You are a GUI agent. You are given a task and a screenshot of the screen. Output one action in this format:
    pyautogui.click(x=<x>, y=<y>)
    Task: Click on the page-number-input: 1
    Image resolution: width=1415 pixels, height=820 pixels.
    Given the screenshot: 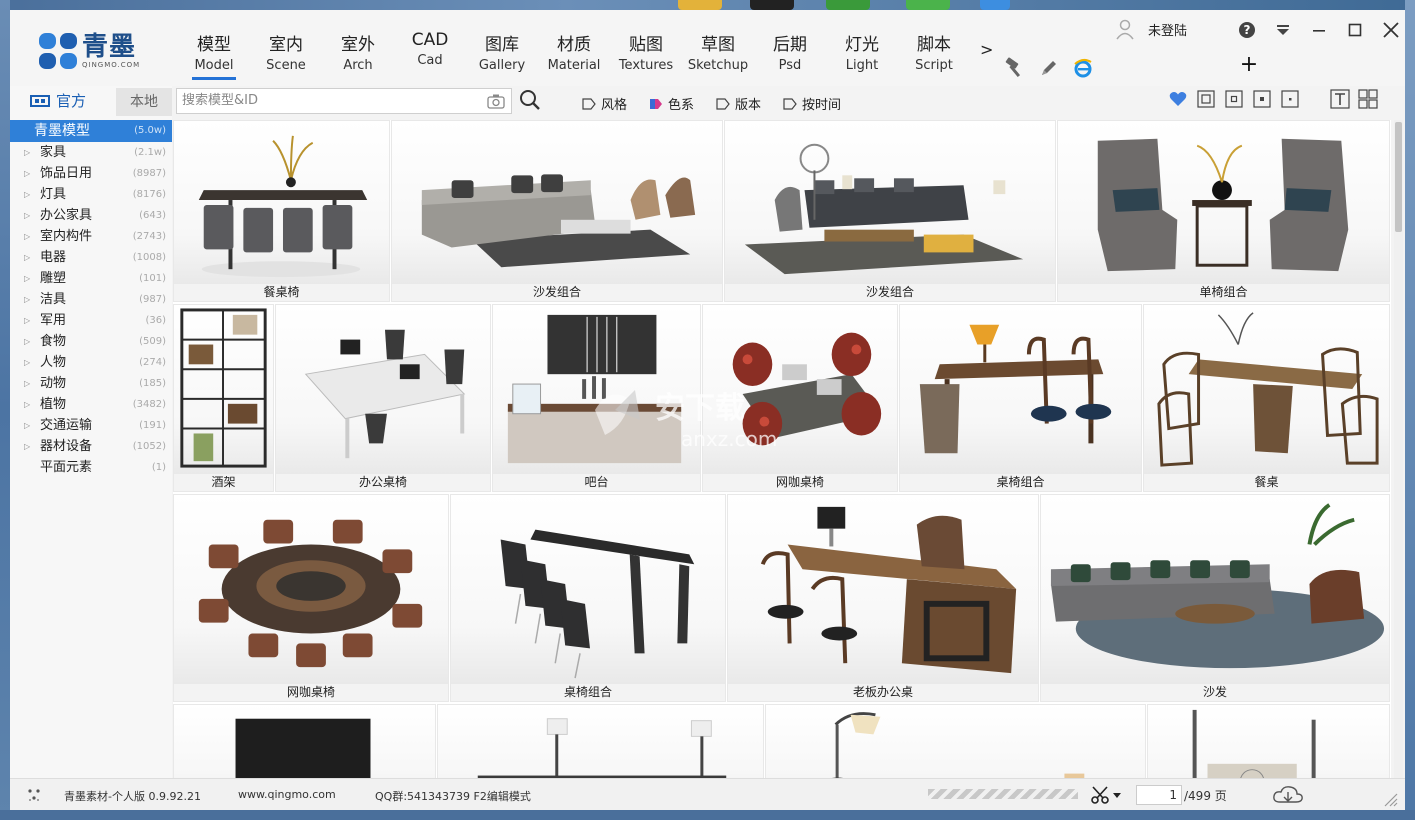 What is the action you would take?
    pyautogui.click(x=1159, y=795)
    